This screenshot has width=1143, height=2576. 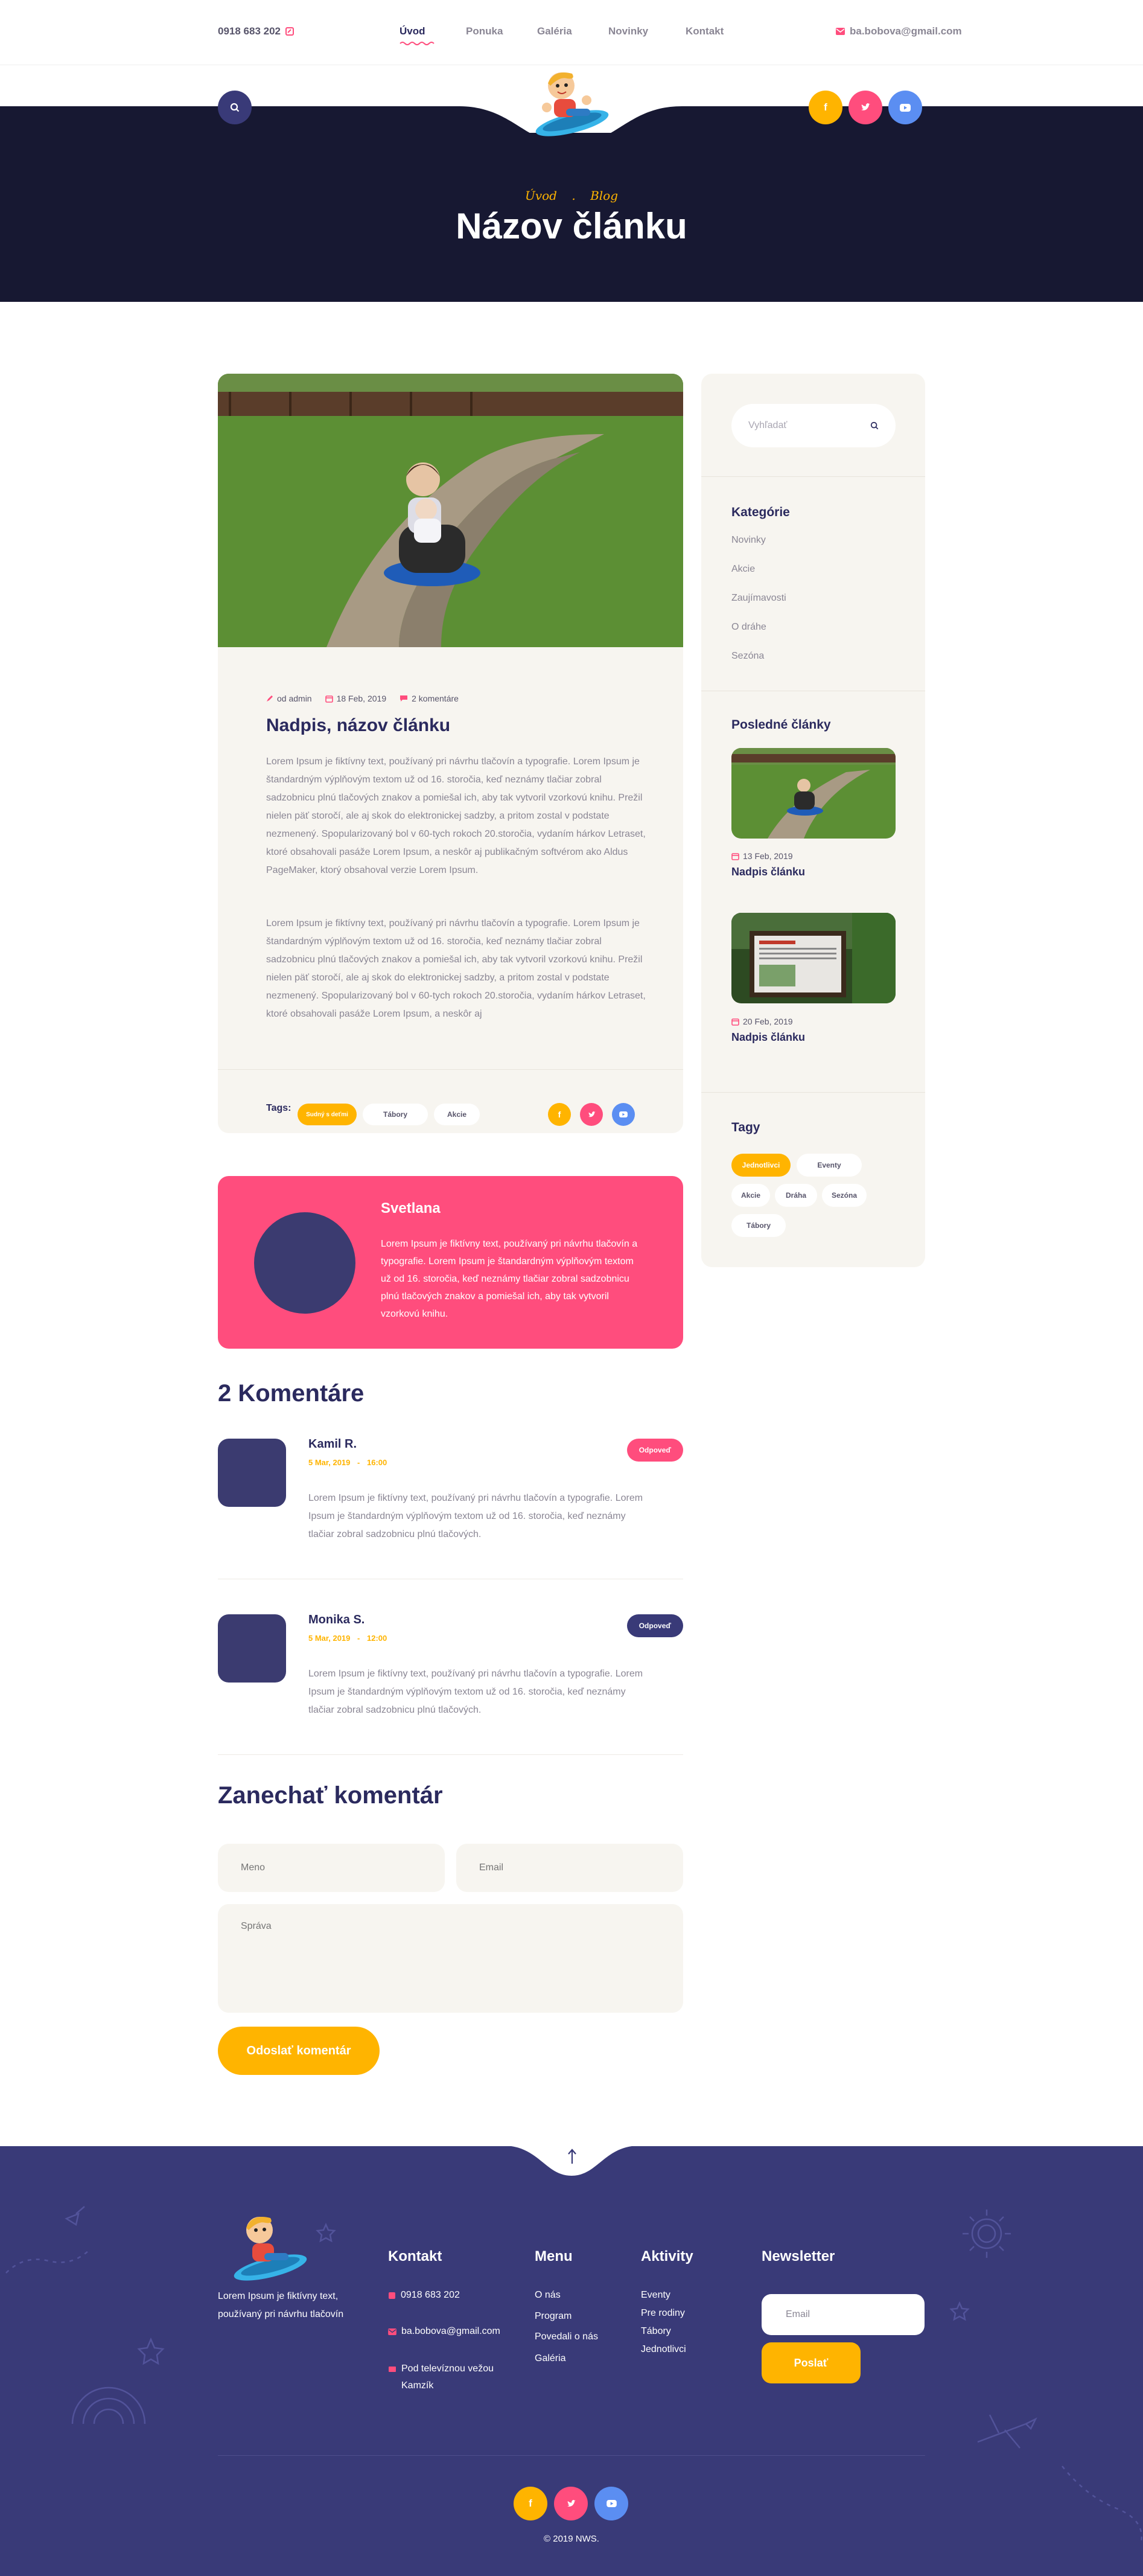 What do you see at coordinates (550, 2358) in the screenshot?
I see `footer-menu-link: Galéria` at bounding box center [550, 2358].